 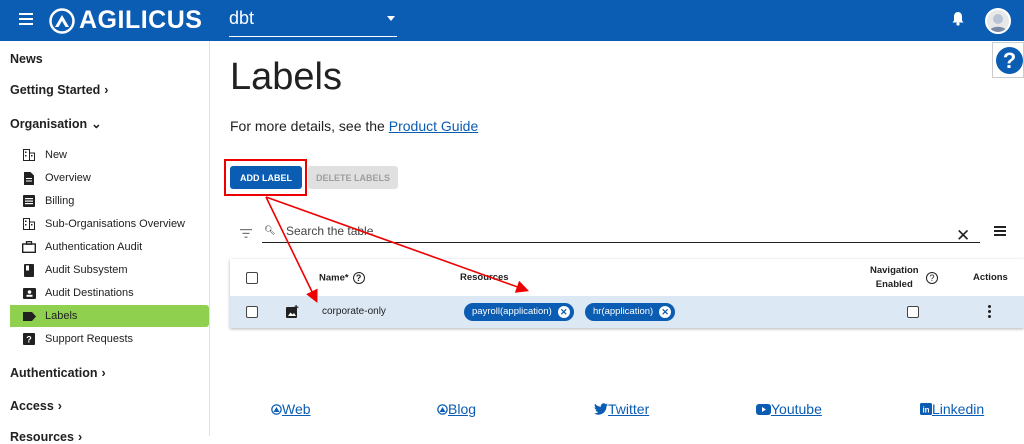 I want to click on sidebar-item-label: Overview, so click(x=68, y=178).